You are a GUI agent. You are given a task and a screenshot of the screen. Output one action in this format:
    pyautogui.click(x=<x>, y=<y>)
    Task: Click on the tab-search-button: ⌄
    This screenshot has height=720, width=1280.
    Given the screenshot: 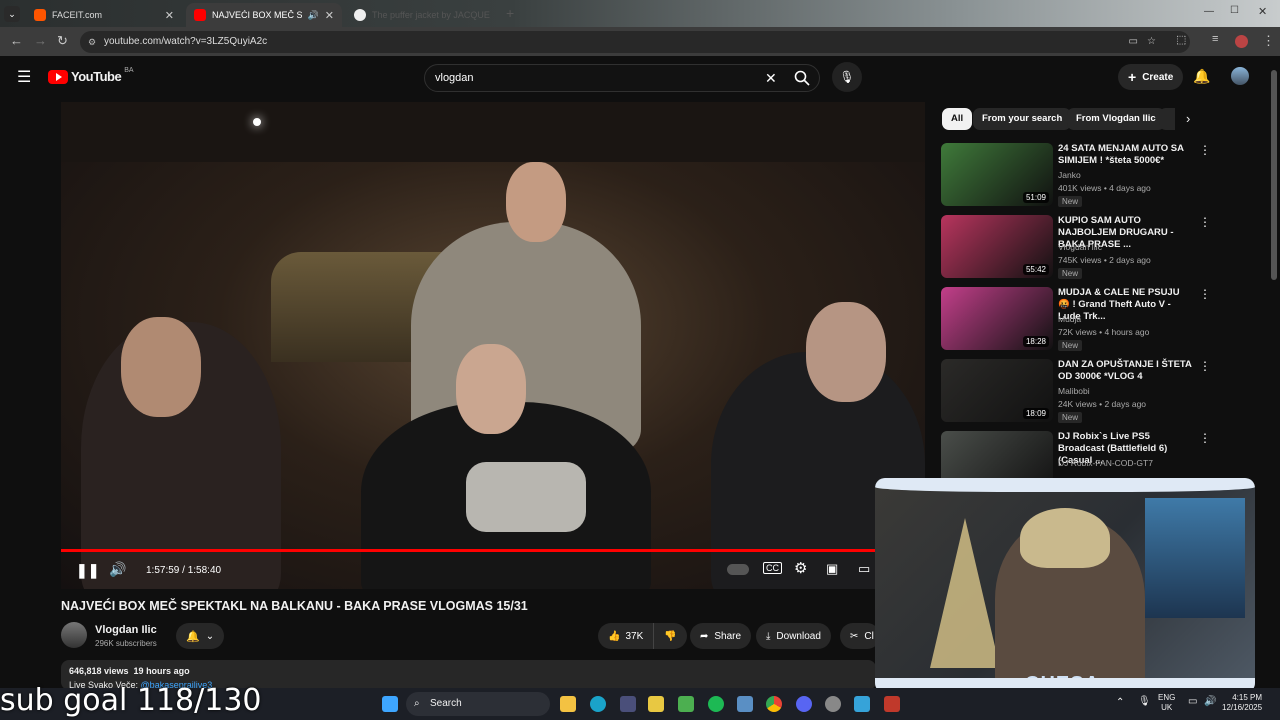 What is the action you would take?
    pyautogui.click(x=12, y=14)
    